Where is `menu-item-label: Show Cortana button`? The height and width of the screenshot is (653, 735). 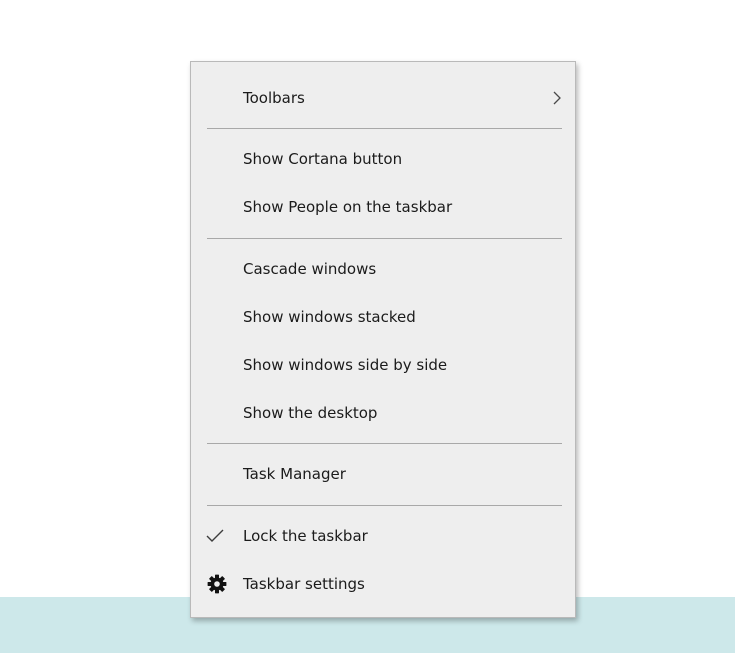
menu-item-label: Show Cortana button is located at coordinates (323, 159).